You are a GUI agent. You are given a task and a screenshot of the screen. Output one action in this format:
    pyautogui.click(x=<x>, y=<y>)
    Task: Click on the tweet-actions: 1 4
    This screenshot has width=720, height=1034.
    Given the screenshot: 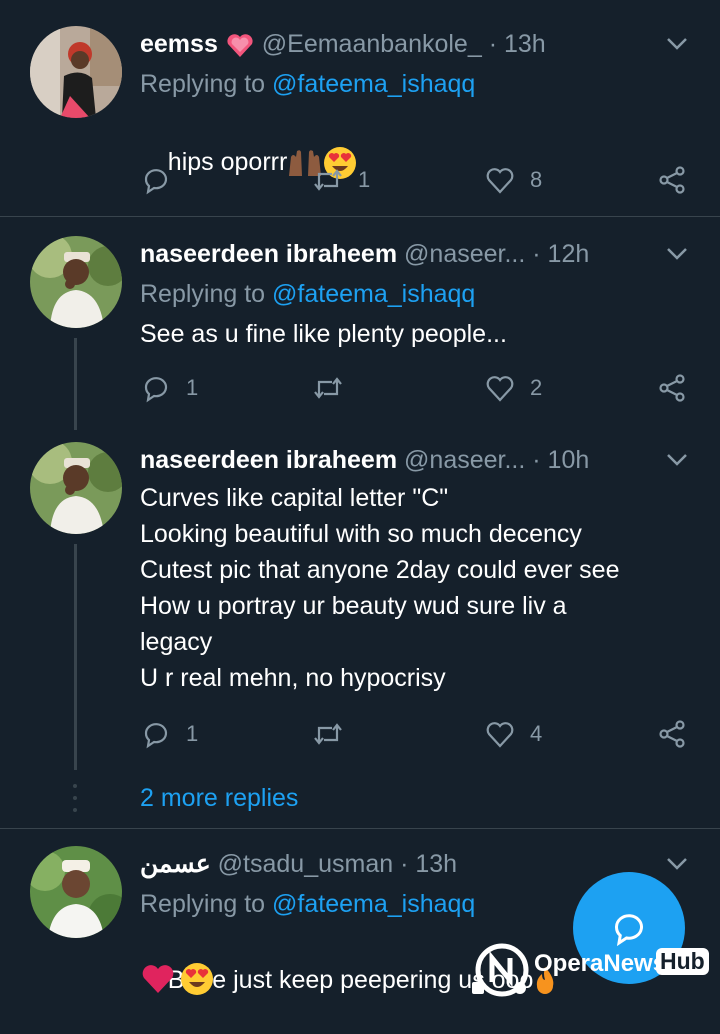 What is the action you would take?
    pyautogui.click(x=420, y=734)
    